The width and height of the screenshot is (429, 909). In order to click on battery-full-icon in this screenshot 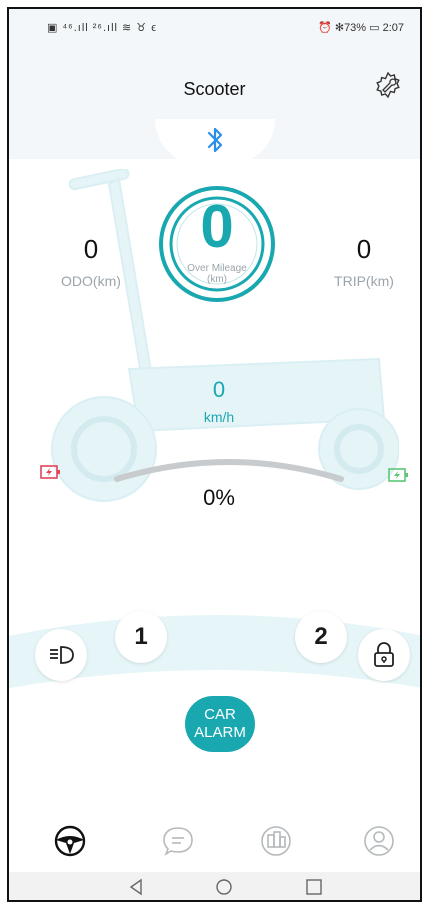, I will do `click(398, 475)`.